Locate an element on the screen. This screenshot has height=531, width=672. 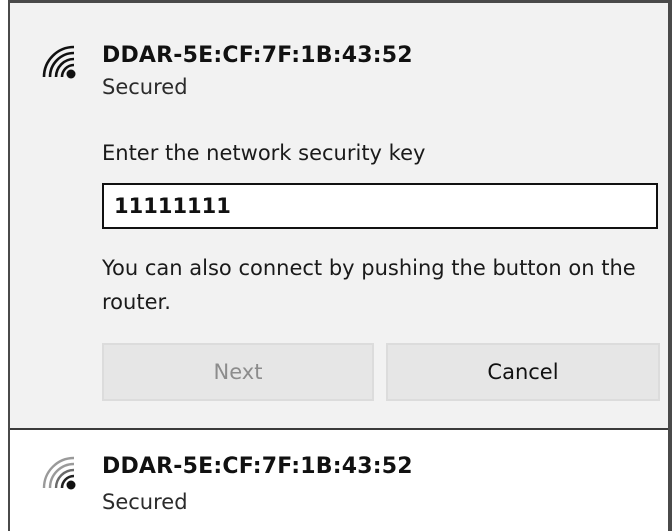
window-frame-left is located at coordinates (5, 265).